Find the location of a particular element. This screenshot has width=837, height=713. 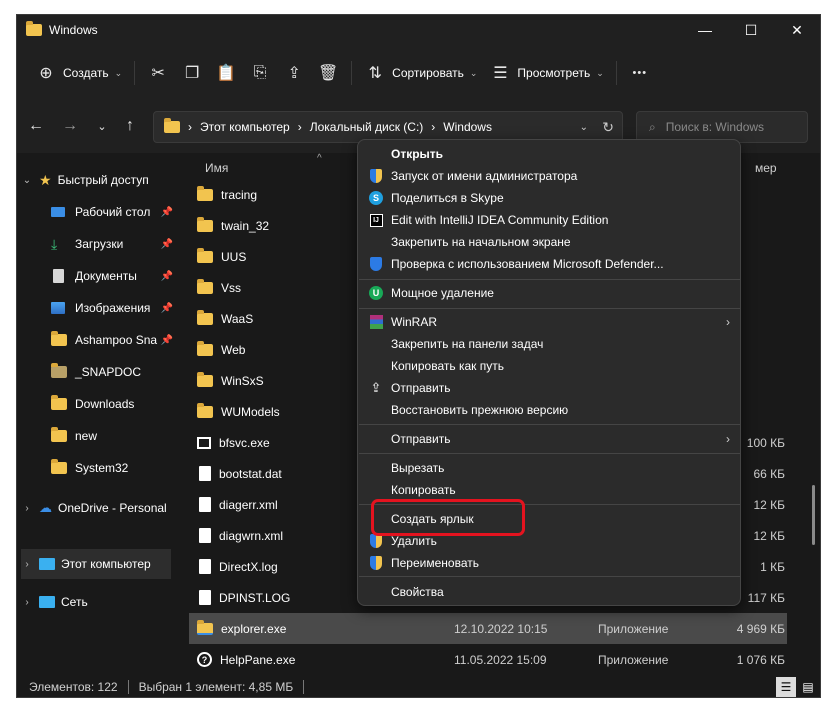

defender-icon is located at coordinates (376, 264).